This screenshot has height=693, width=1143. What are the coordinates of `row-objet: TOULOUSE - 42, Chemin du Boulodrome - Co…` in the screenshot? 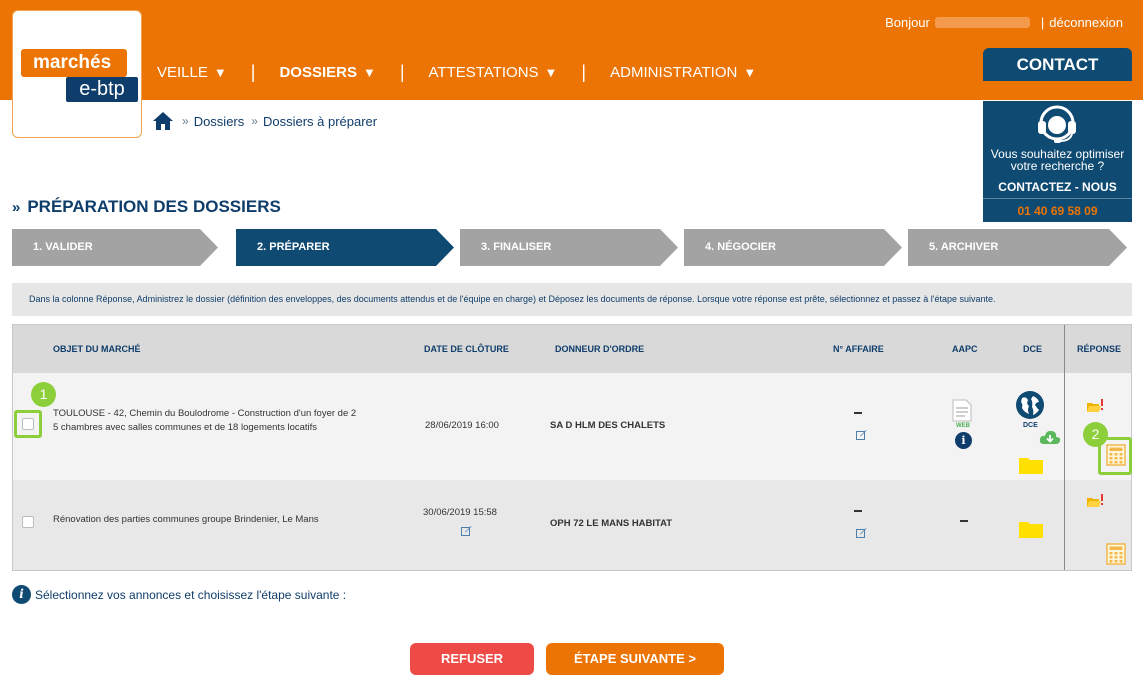 It's located at (204, 421).